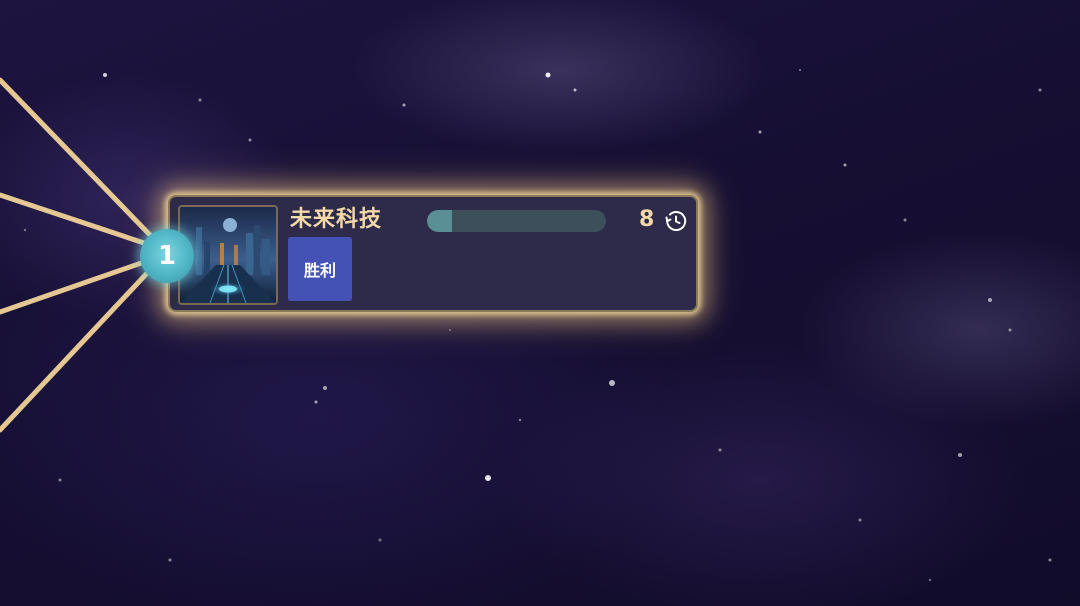 The image size is (1080, 606). Describe the element at coordinates (440, 221) in the screenshot. I see `progress-fill` at that location.